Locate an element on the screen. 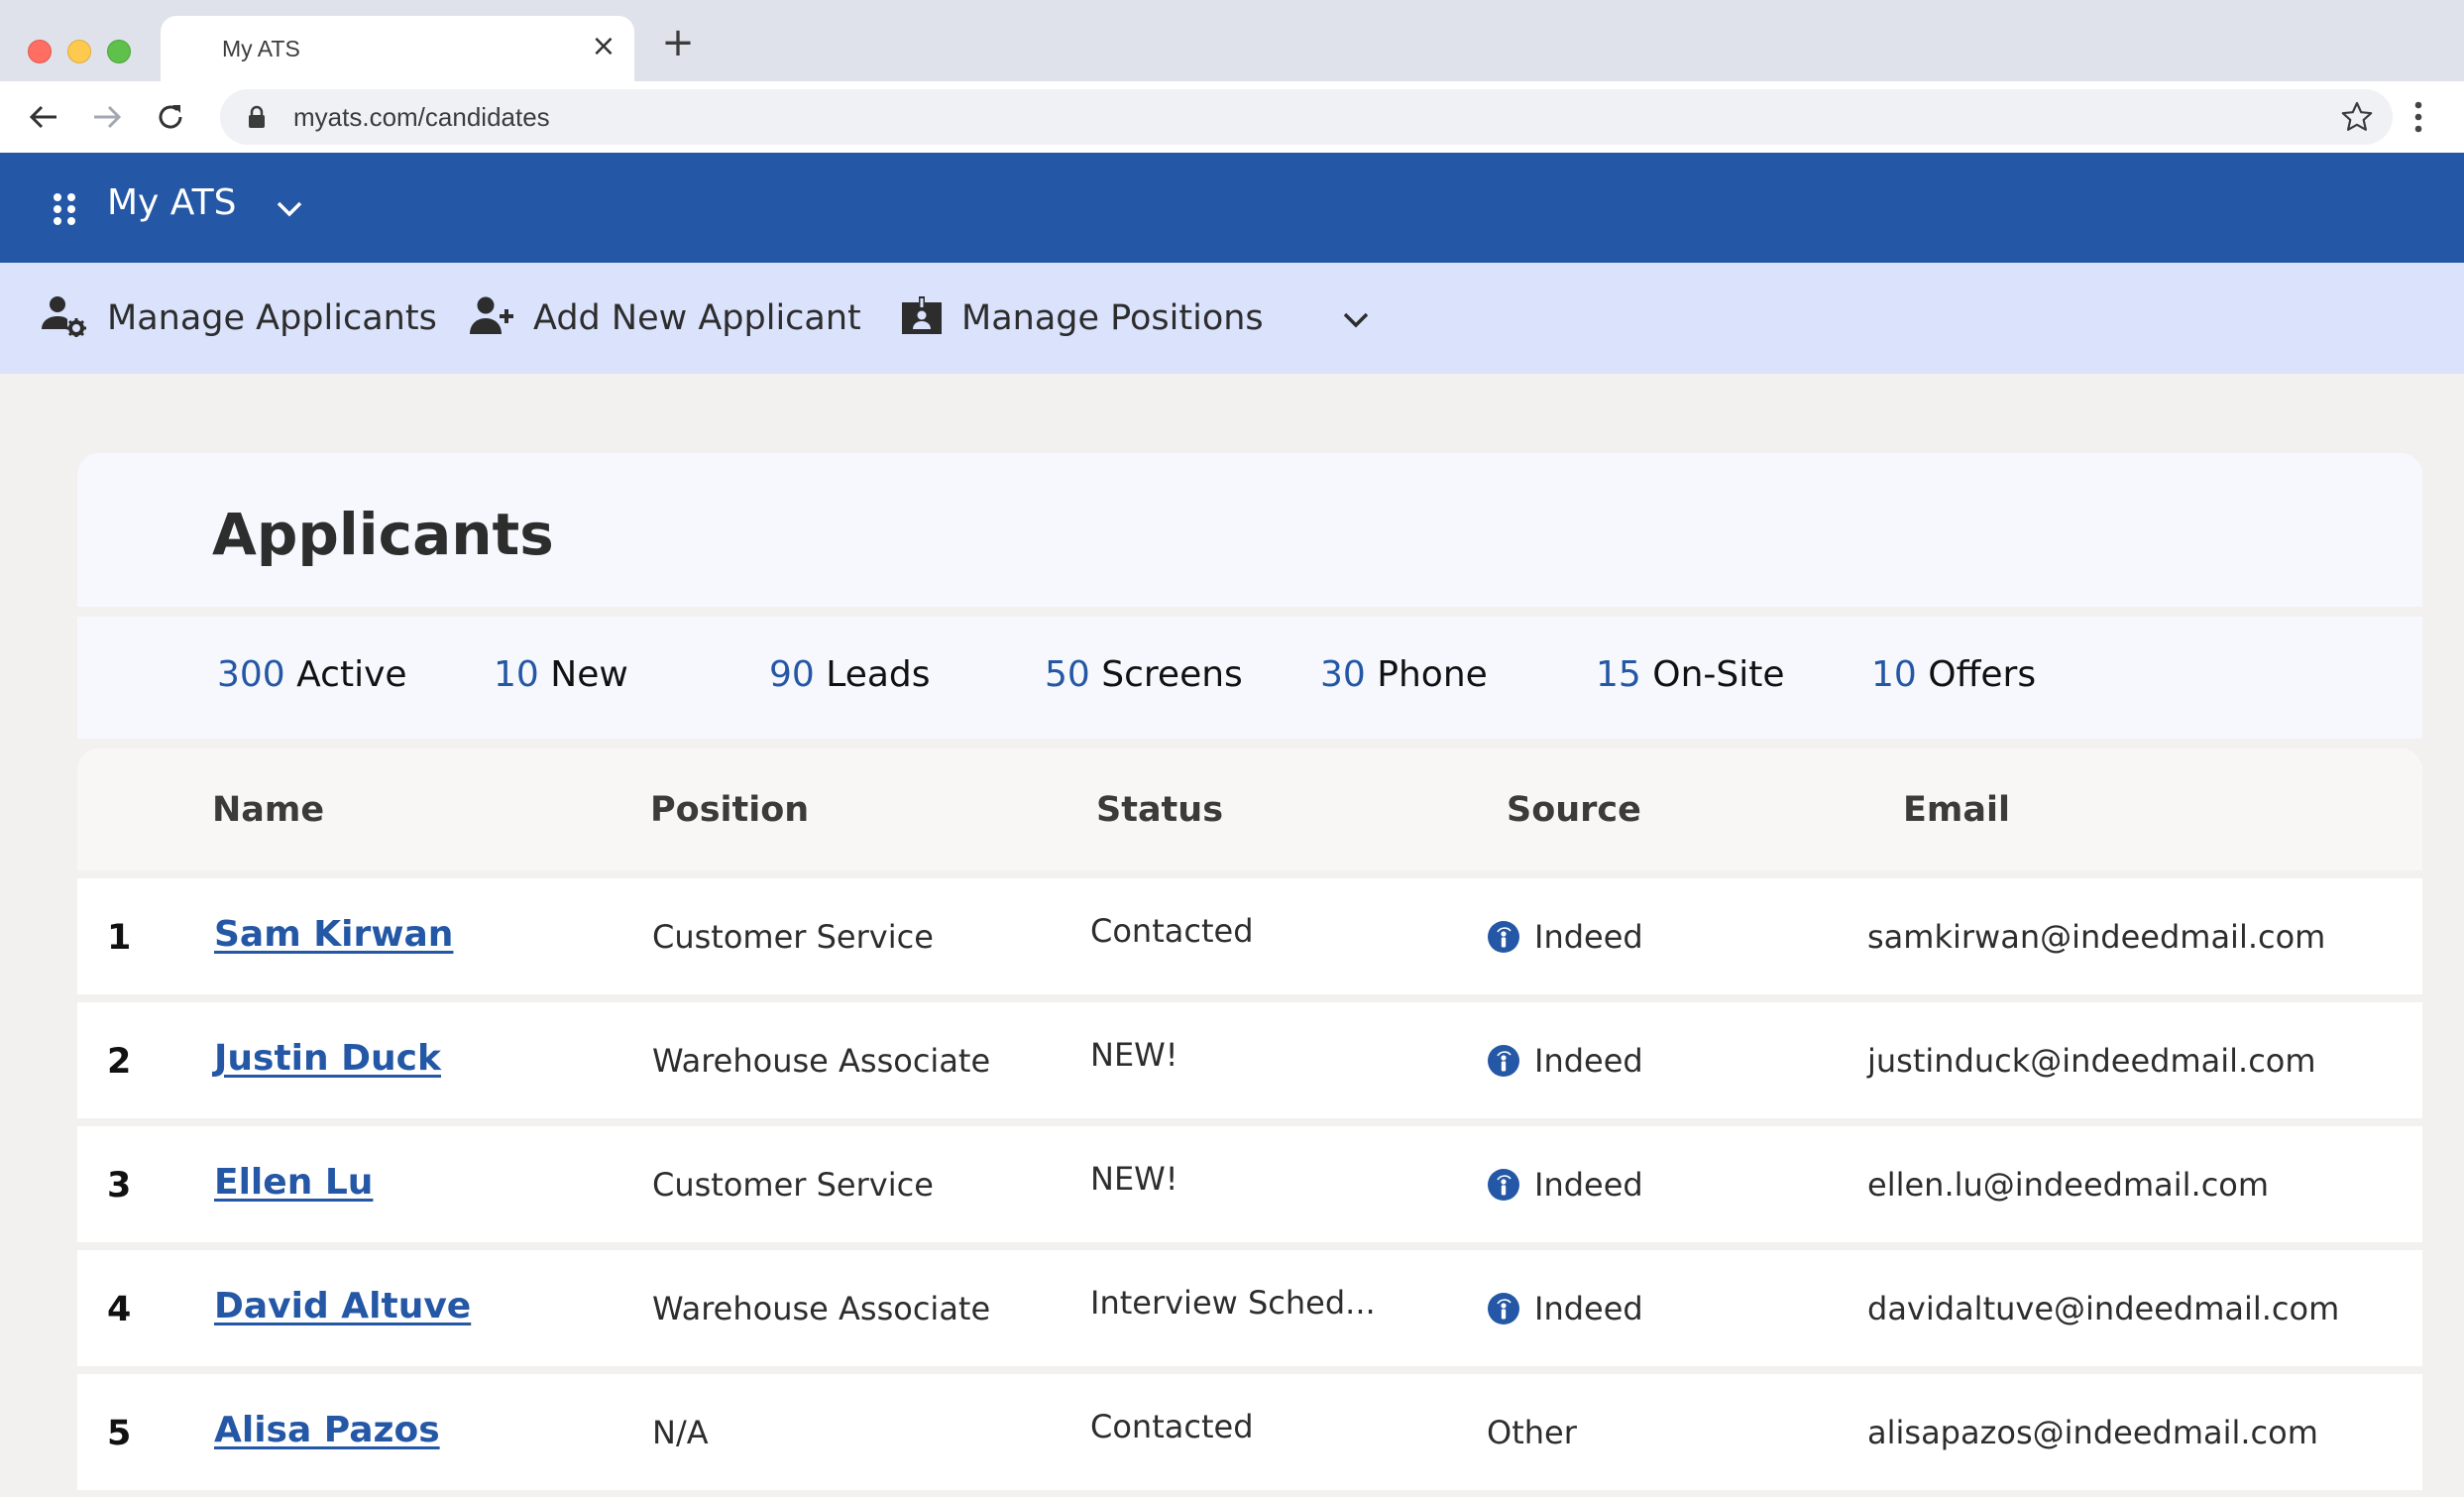 The width and height of the screenshot is (2464, 1497). address-bar: myats.com/candidates is located at coordinates (1306, 117).